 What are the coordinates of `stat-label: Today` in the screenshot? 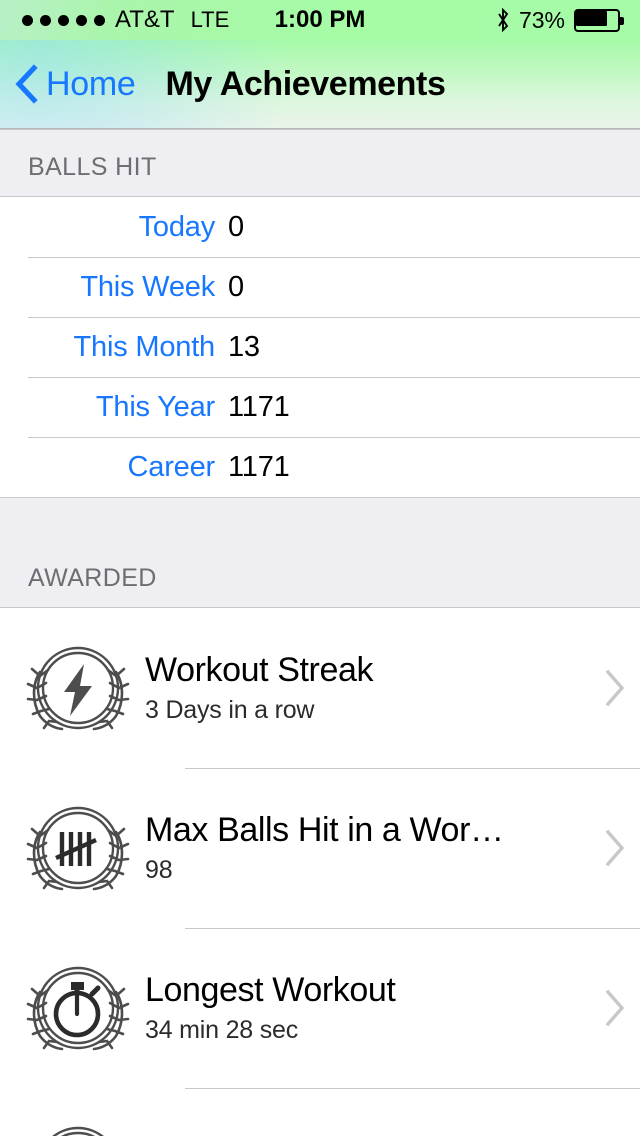 It's located at (177, 226).